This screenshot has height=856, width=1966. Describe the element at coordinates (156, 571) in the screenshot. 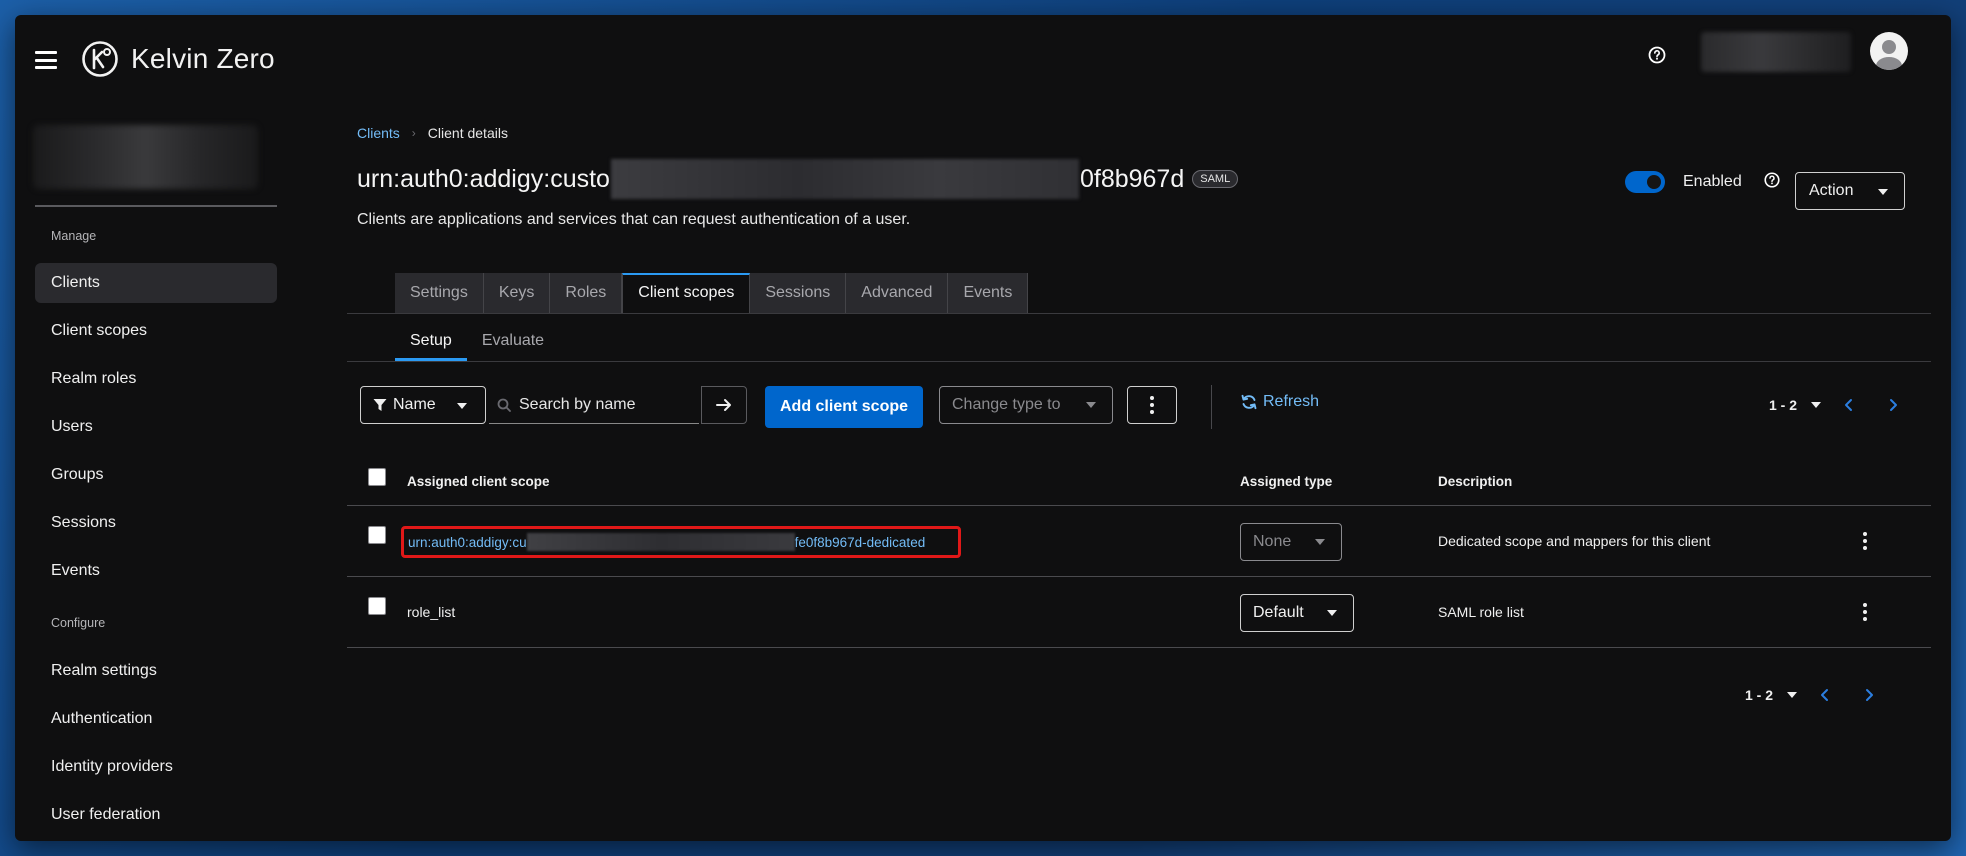

I see `sidebar-item-events: Events` at that location.